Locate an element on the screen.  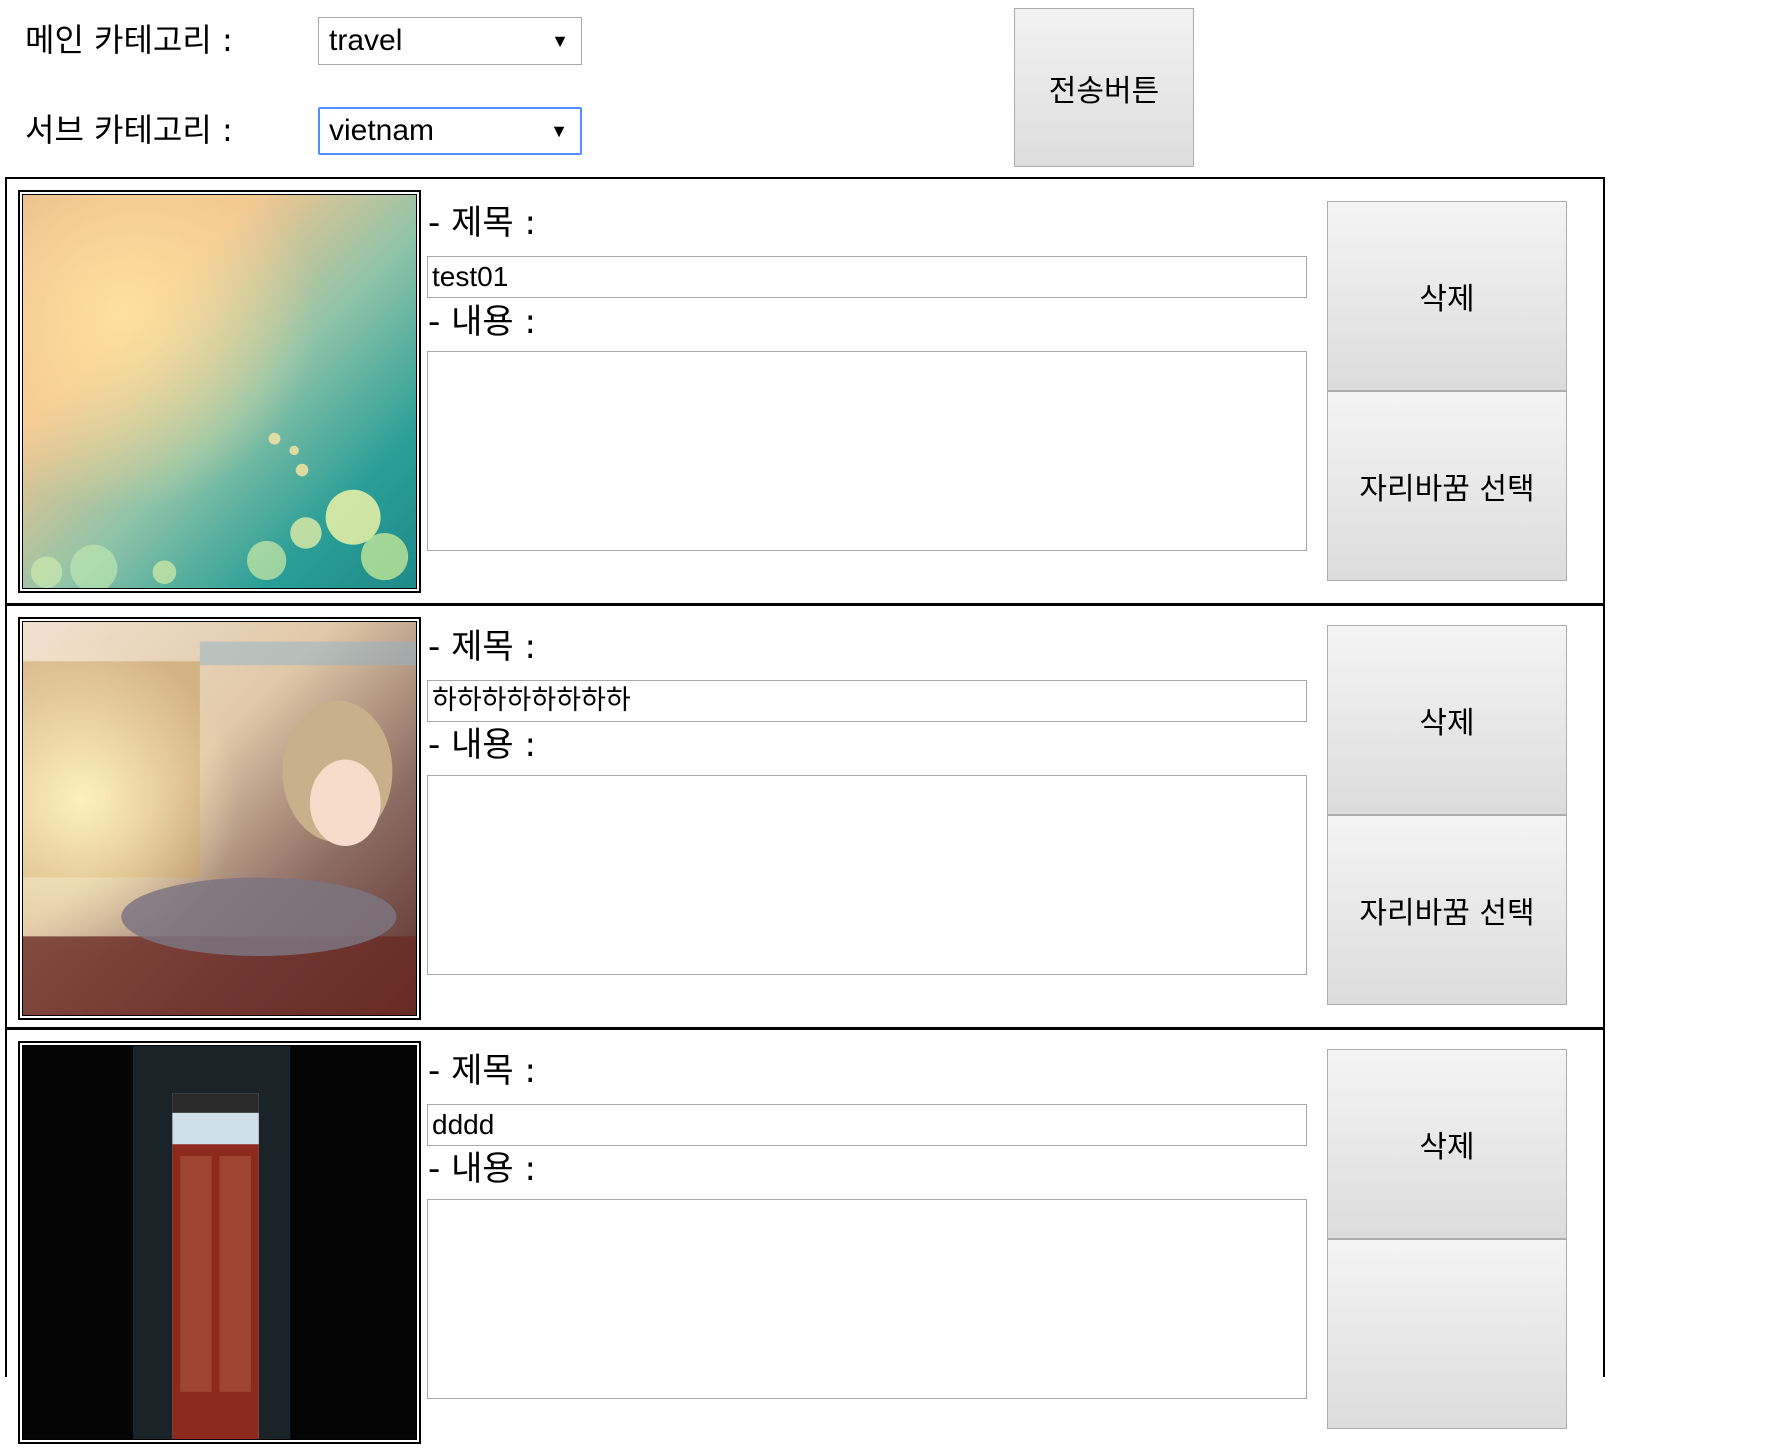
sub-category-label: 서브 카테고리 : is located at coordinates (129, 130).